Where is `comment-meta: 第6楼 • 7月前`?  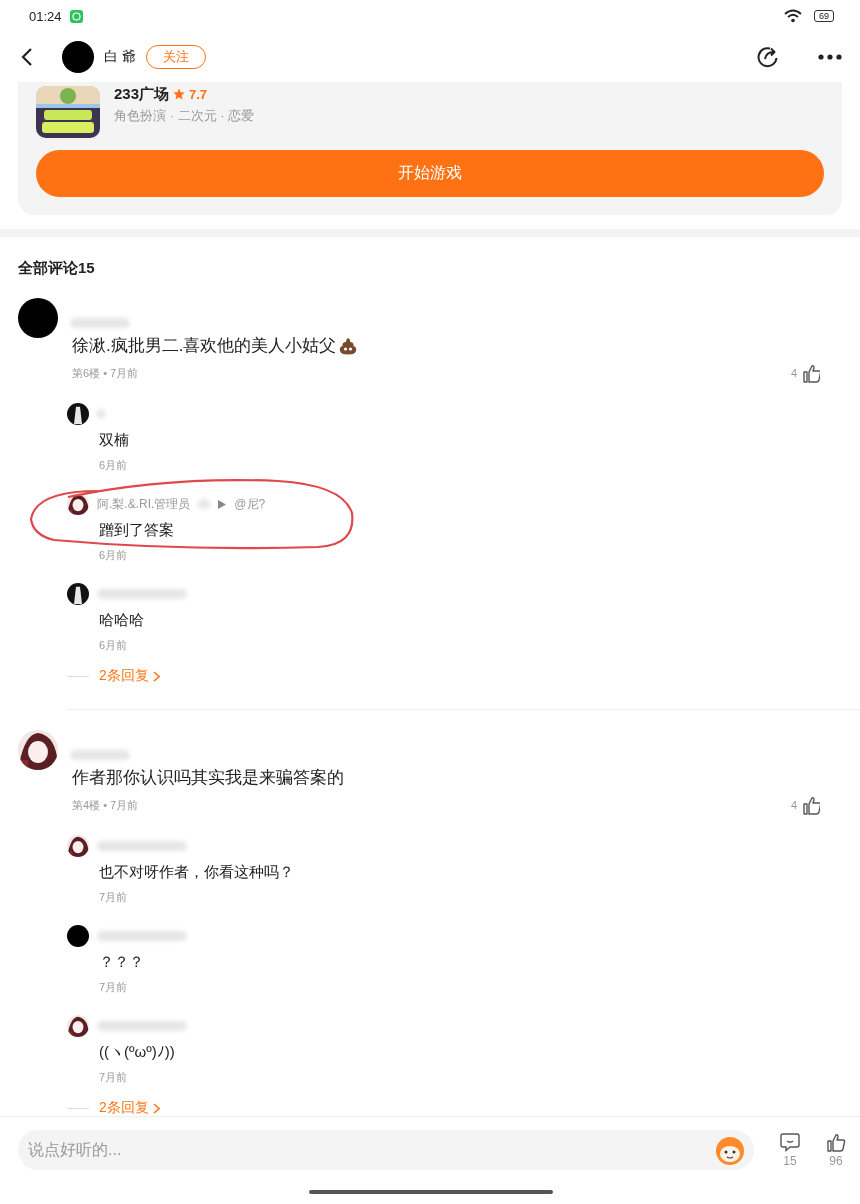 comment-meta: 第6楼 • 7月前 is located at coordinates (105, 373).